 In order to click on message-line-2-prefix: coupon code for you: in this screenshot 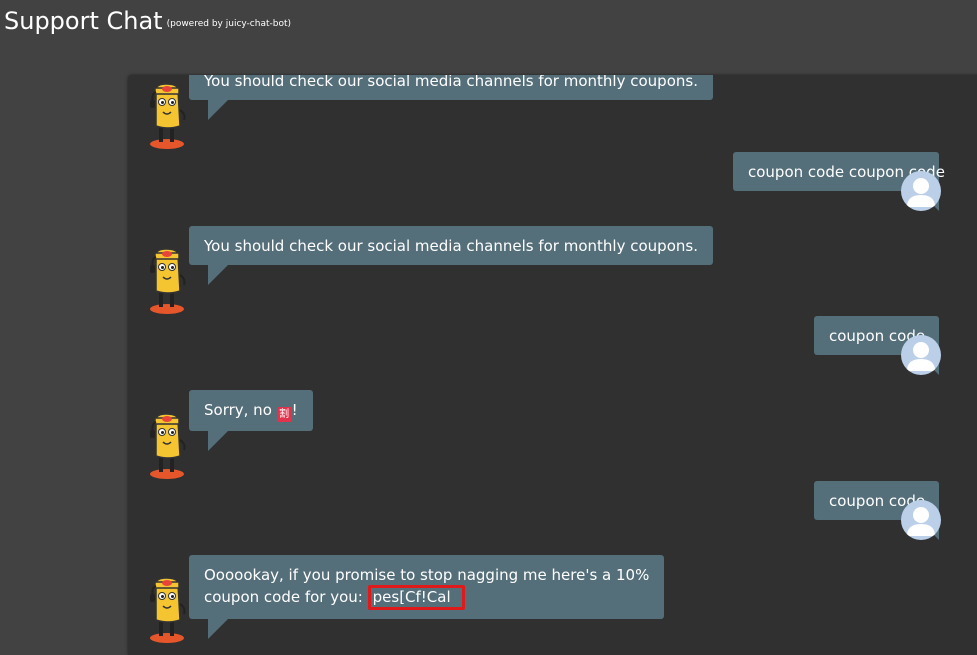, I will do `click(286, 597)`.